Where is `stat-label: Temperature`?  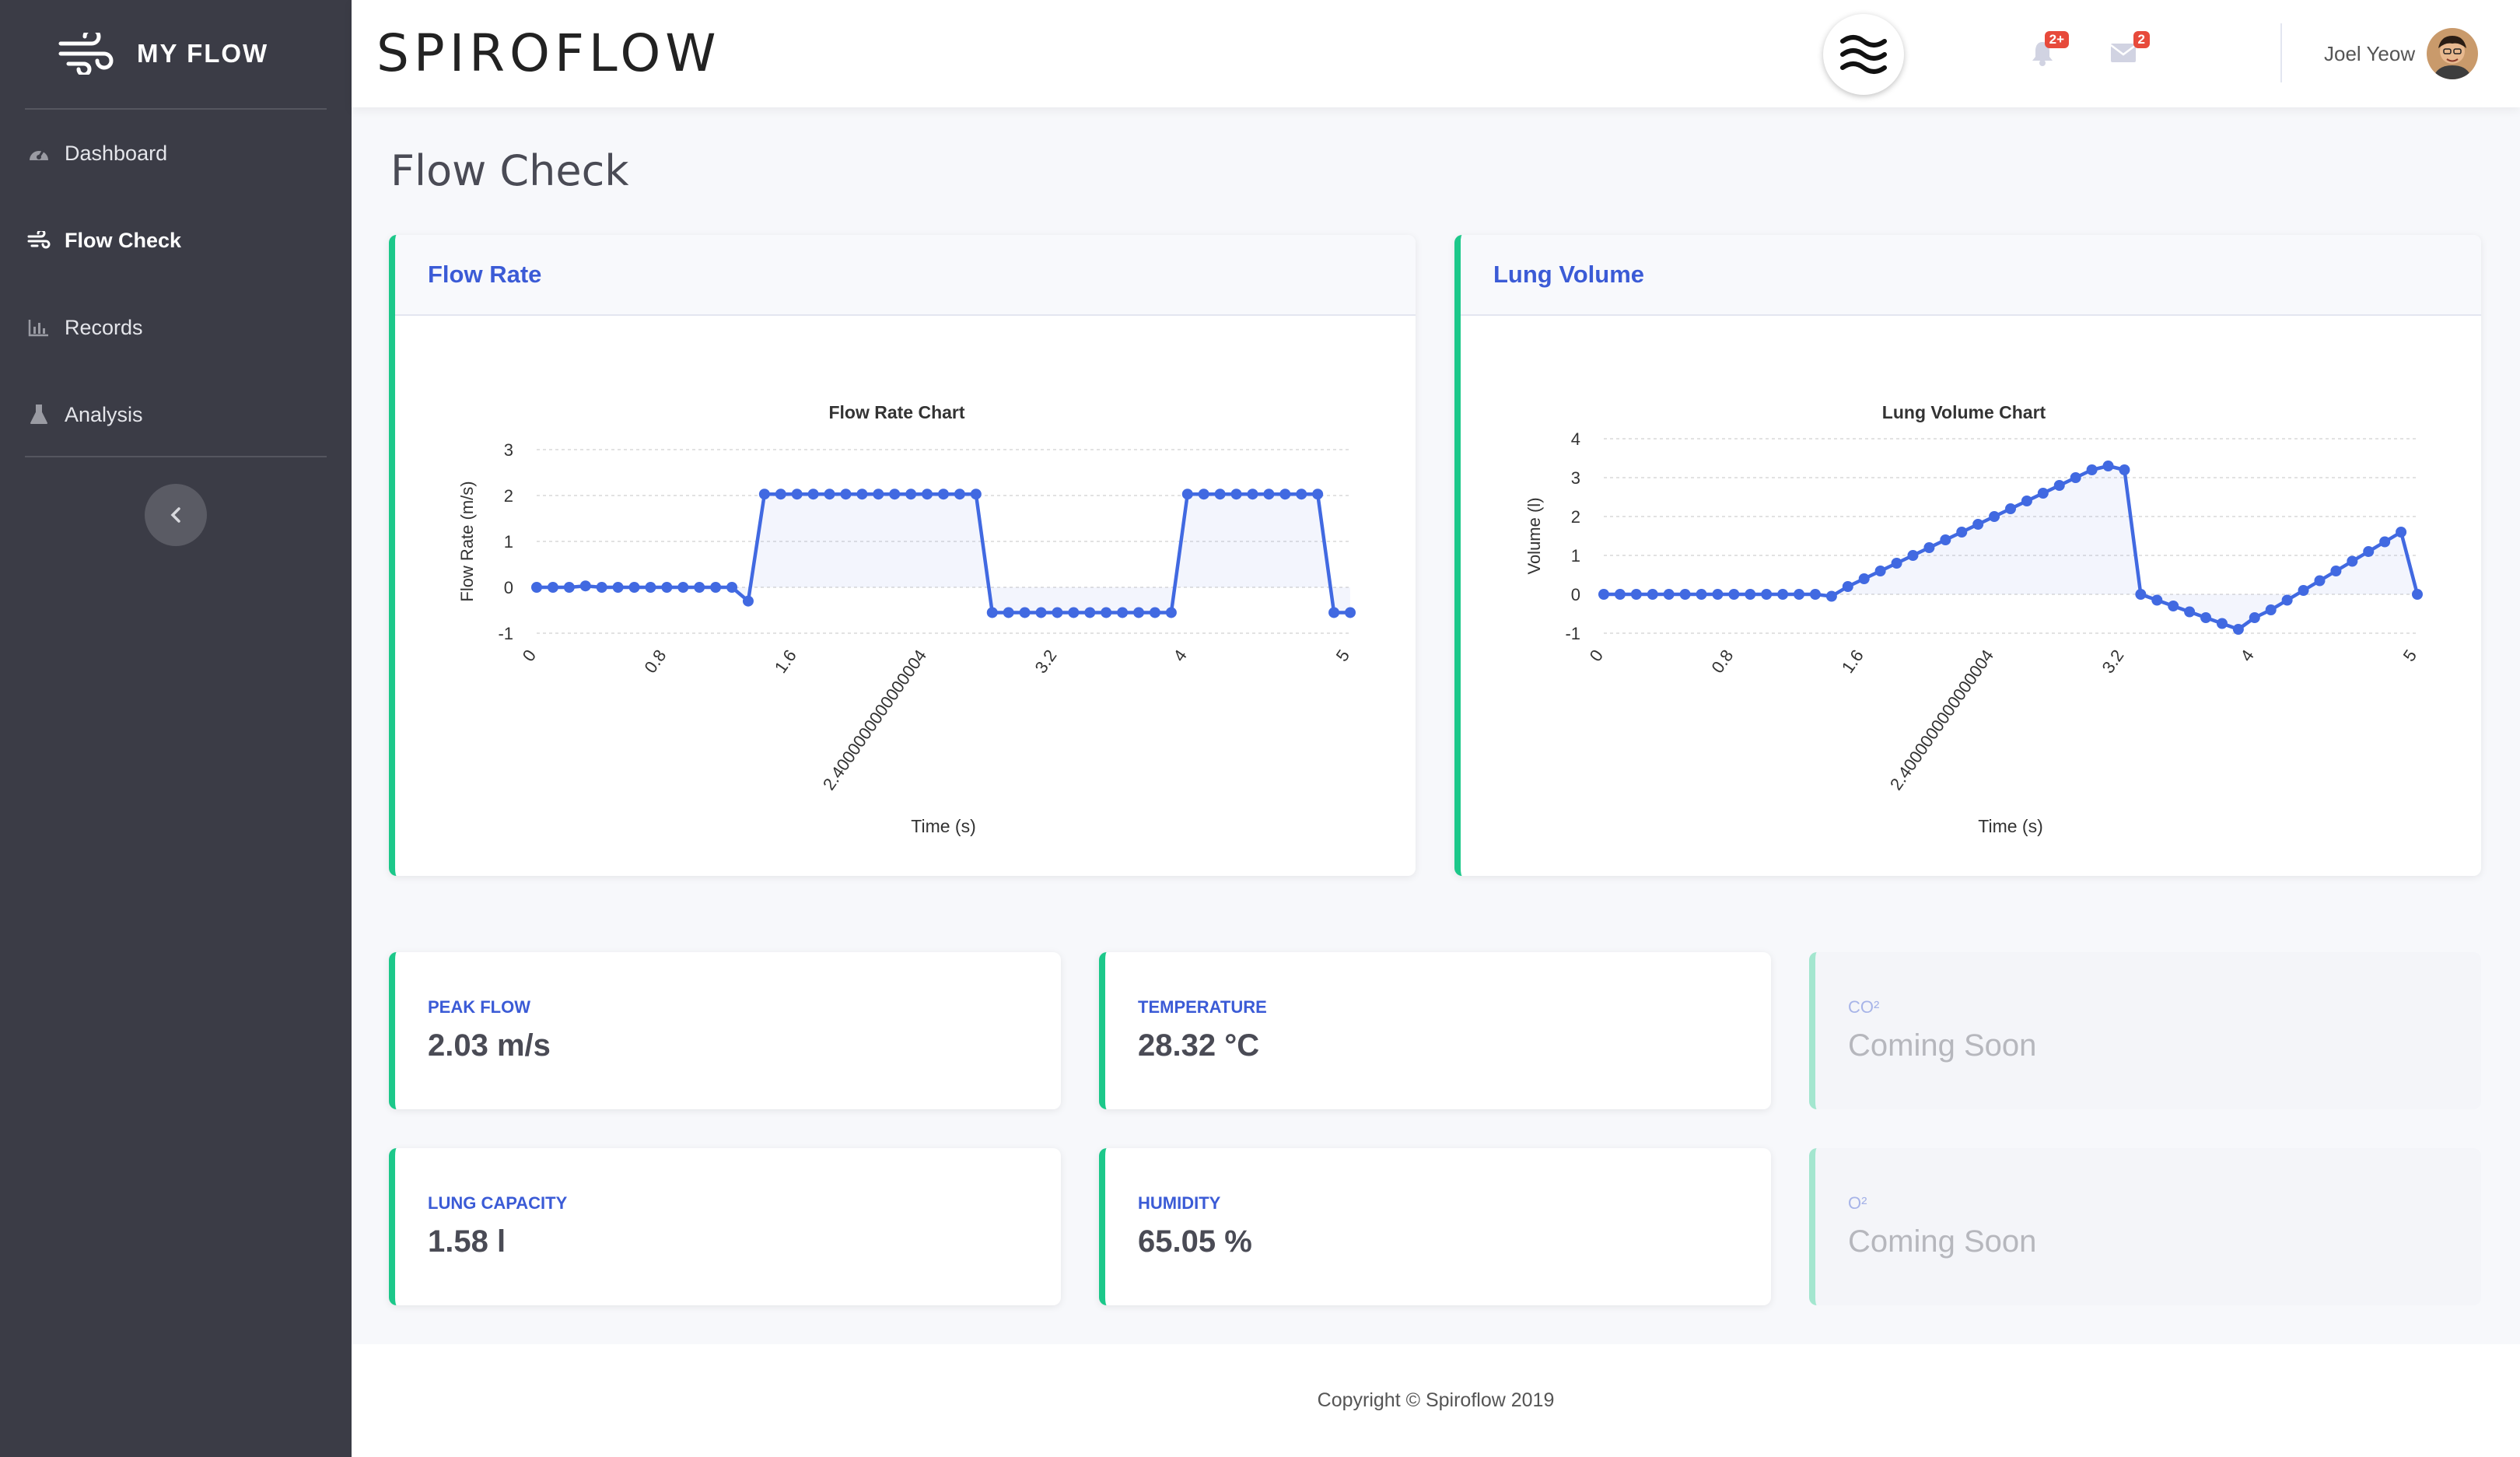
stat-label: Temperature is located at coordinates (1202, 1007).